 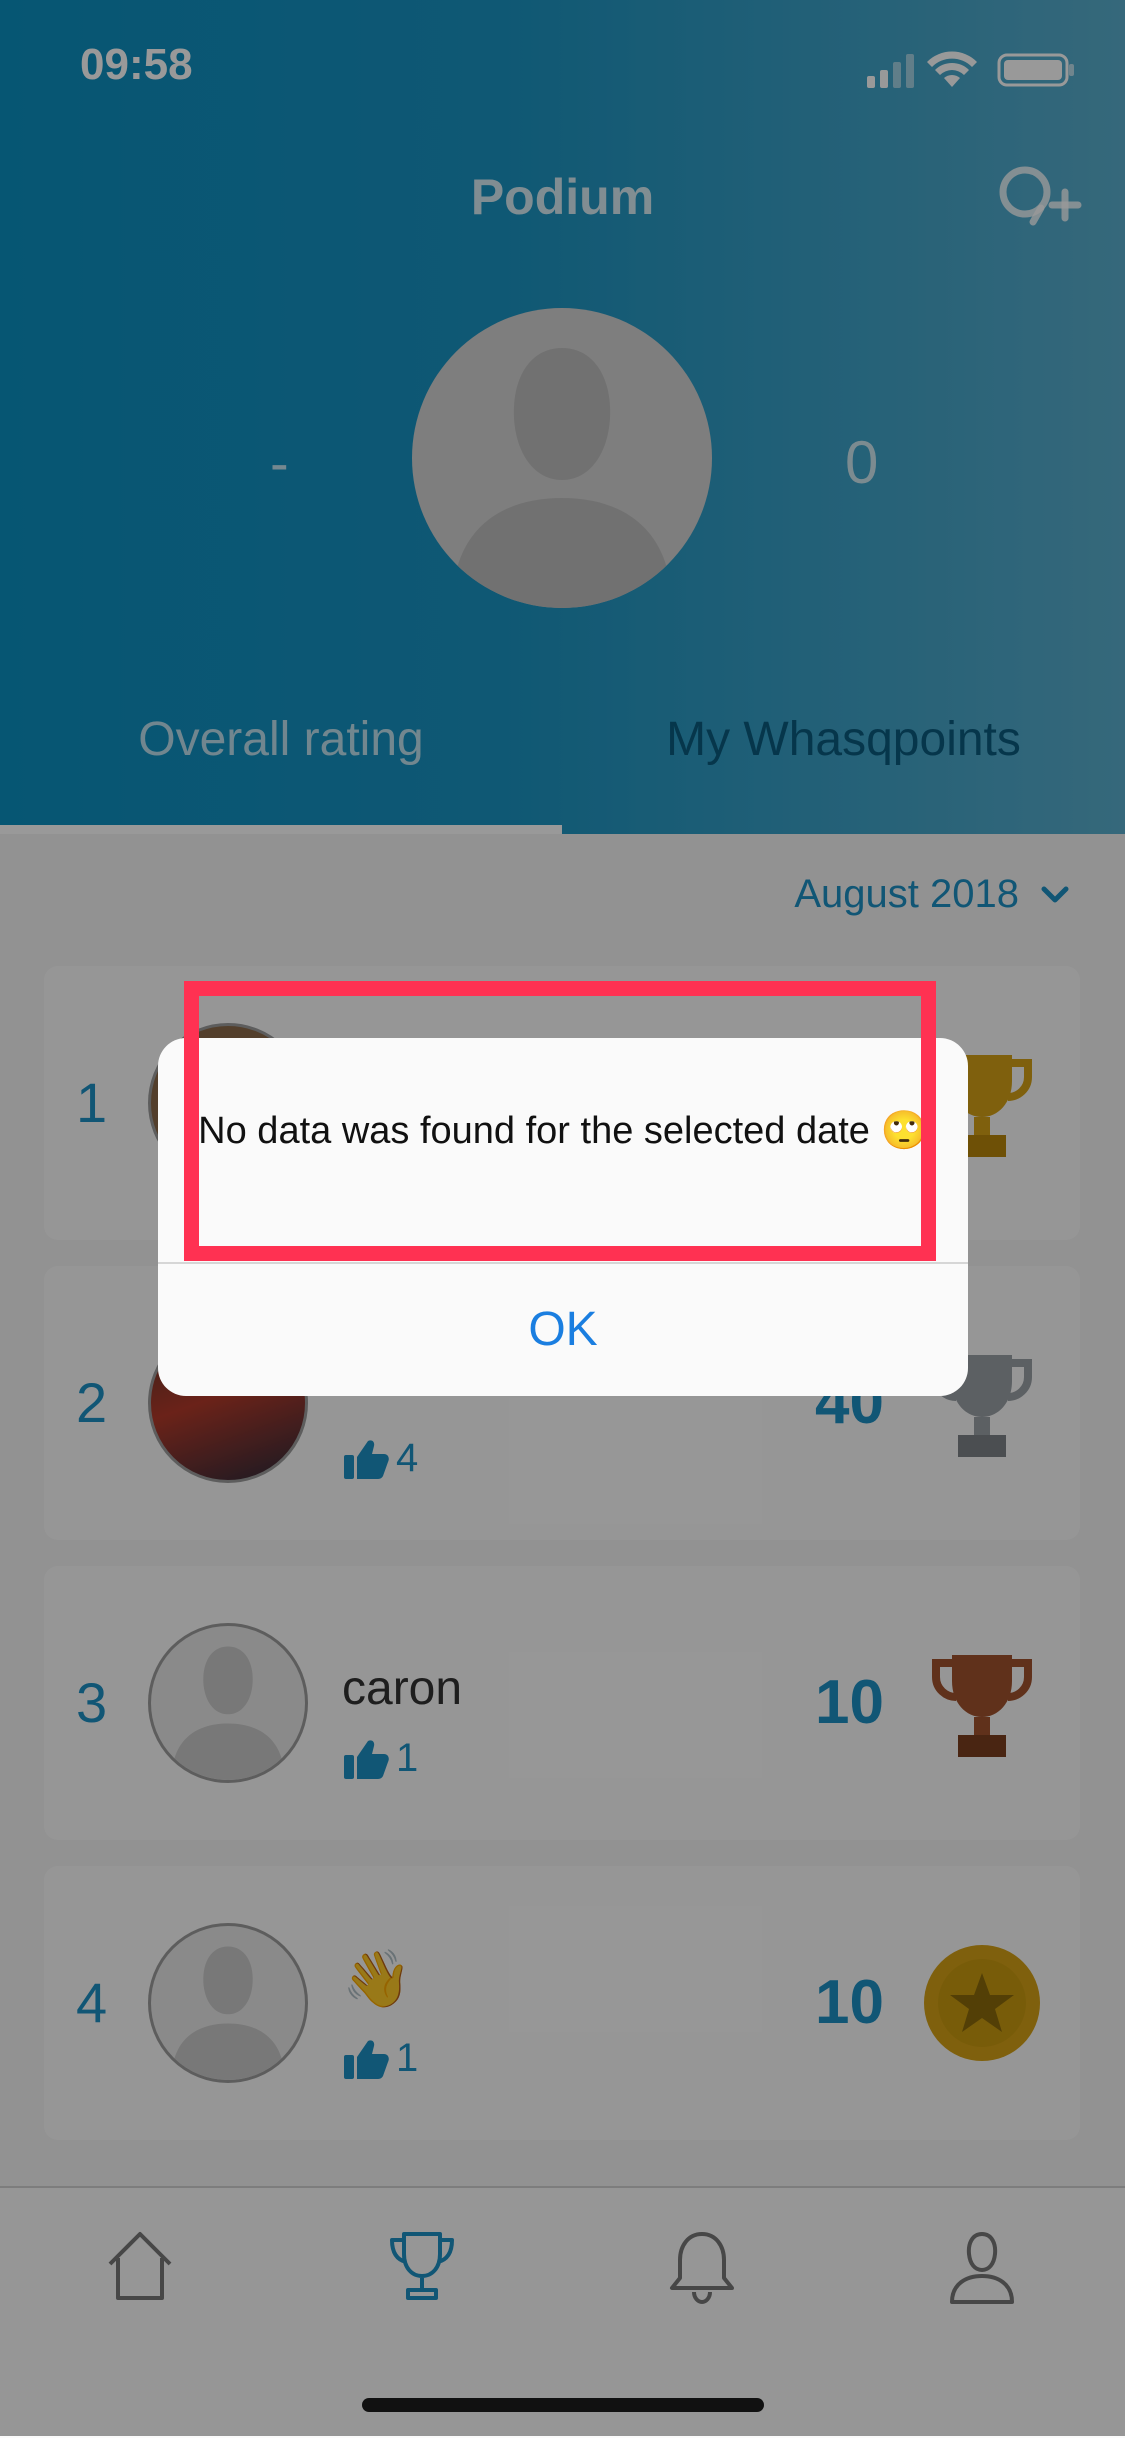 I want to click on home-indicator, so click(x=563, y=2405).